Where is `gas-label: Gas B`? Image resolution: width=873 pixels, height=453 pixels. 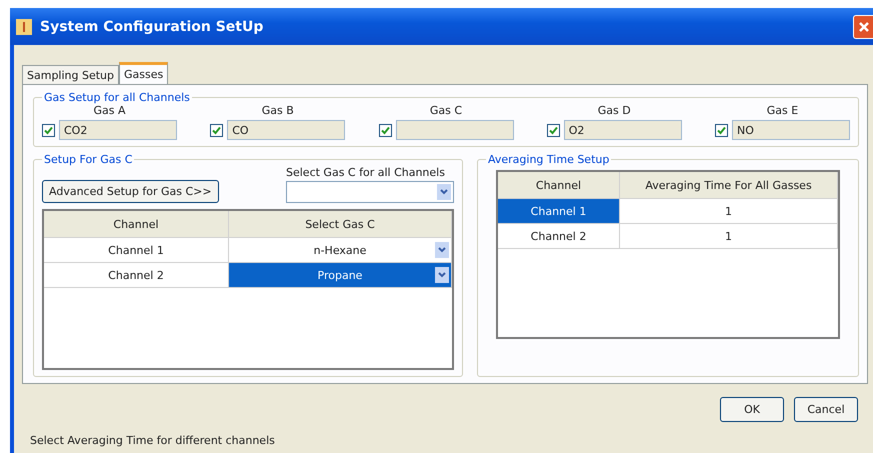
gas-label: Gas B is located at coordinates (278, 110).